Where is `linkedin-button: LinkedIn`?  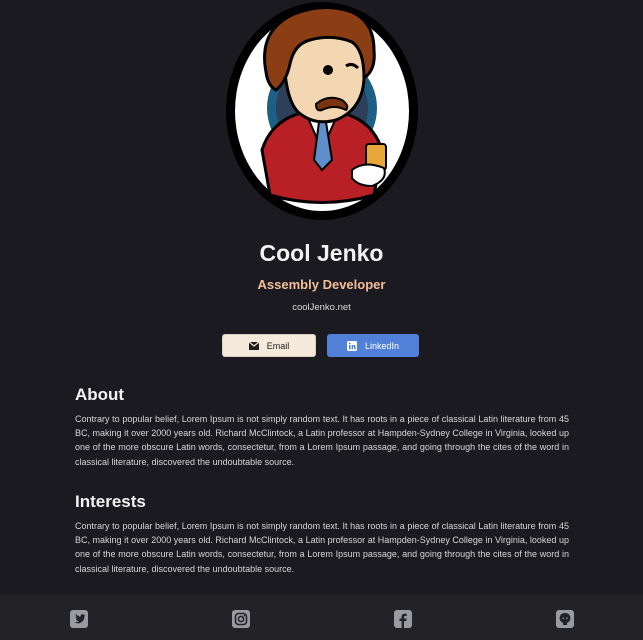
linkedin-button: LinkedIn is located at coordinates (373, 345).